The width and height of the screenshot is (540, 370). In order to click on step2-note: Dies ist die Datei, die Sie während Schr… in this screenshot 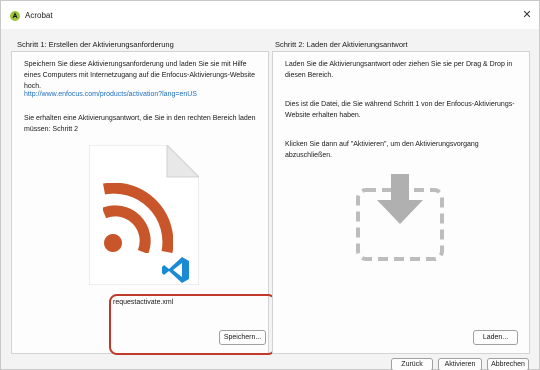, I will do `click(400, 110)`.